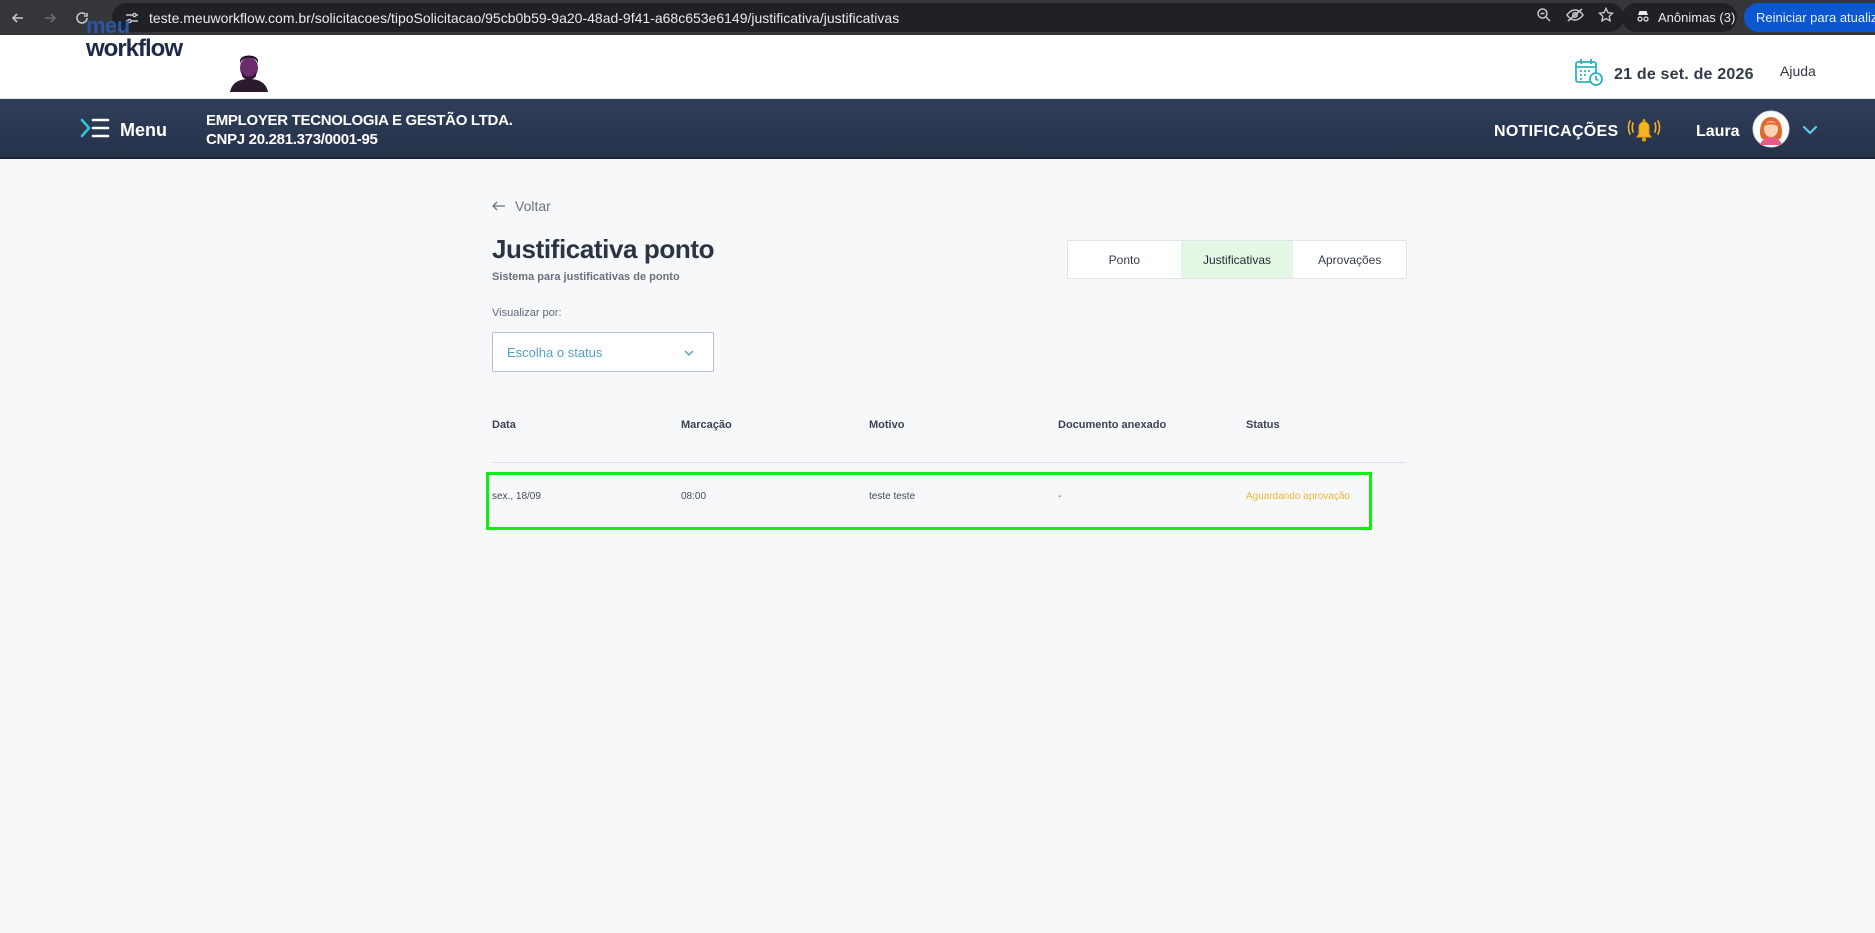  What do you see at coordinates (108, 25) in the screenshot?
I see `logo-line1: meu` at bounding box center [108, 25].